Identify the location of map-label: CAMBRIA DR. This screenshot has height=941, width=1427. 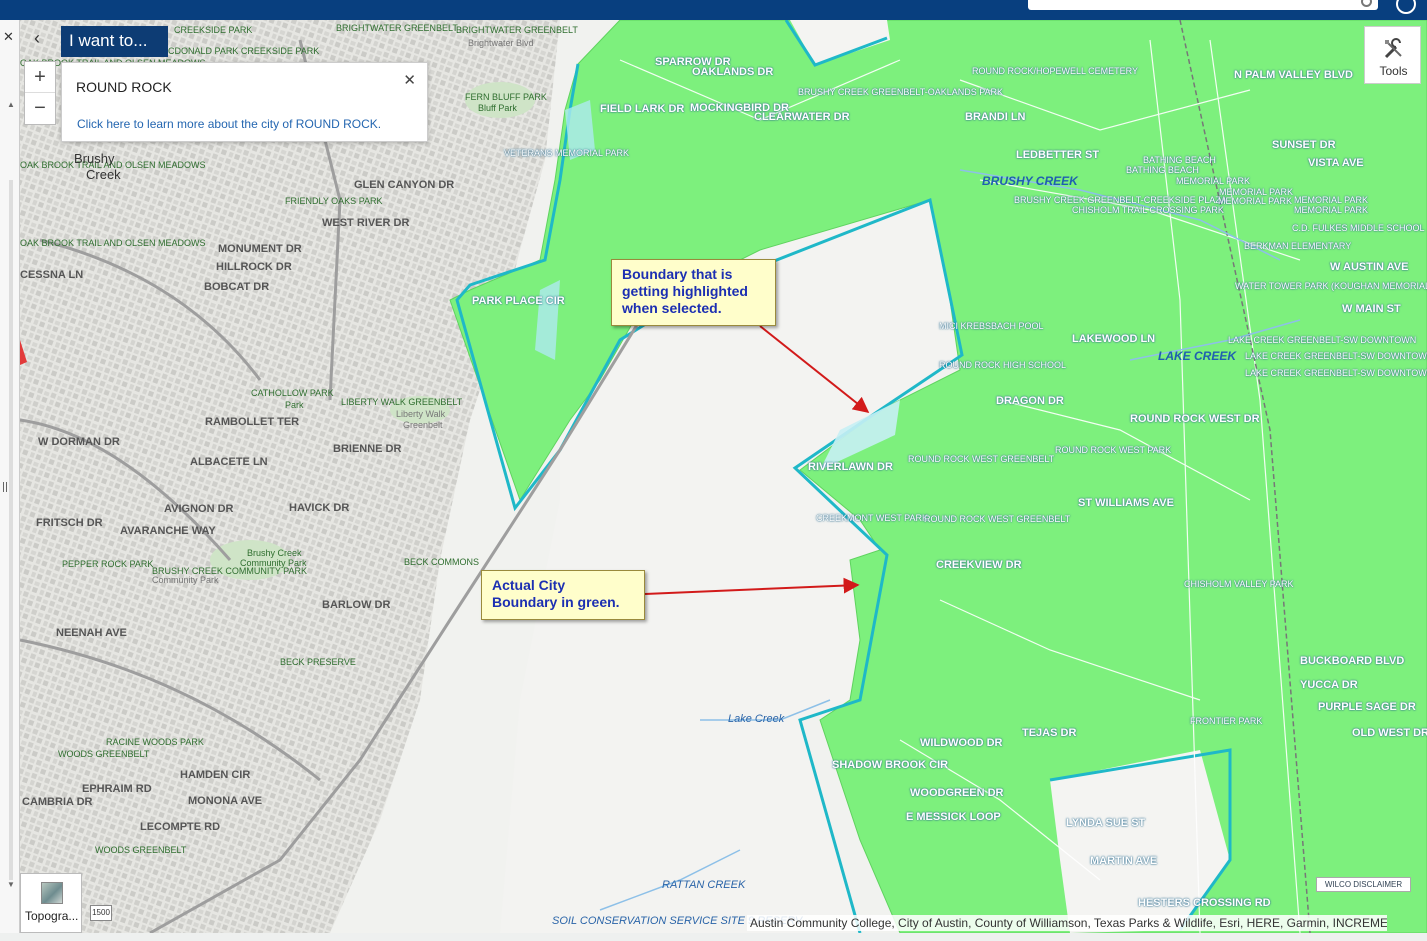
(57, 802).